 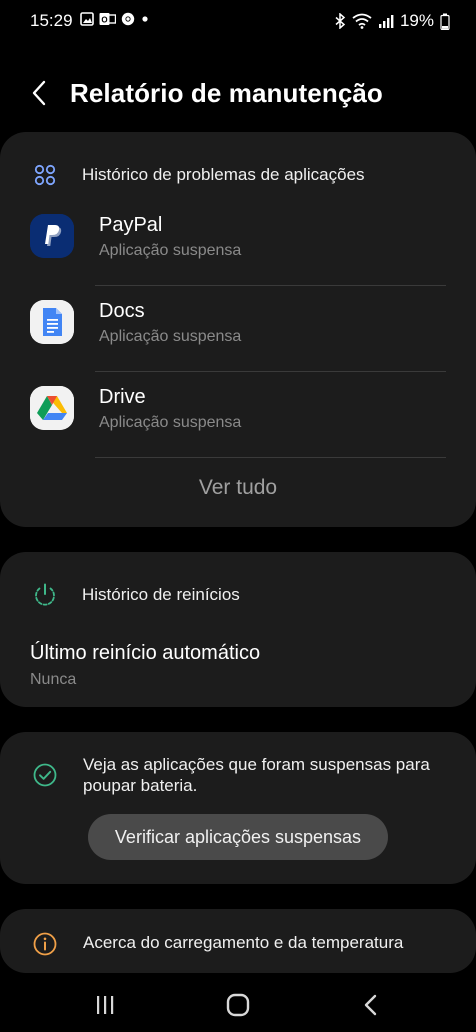 I want to click on app-row-drive: Drive Aplicação suspensa, so click(x=238, y=415).